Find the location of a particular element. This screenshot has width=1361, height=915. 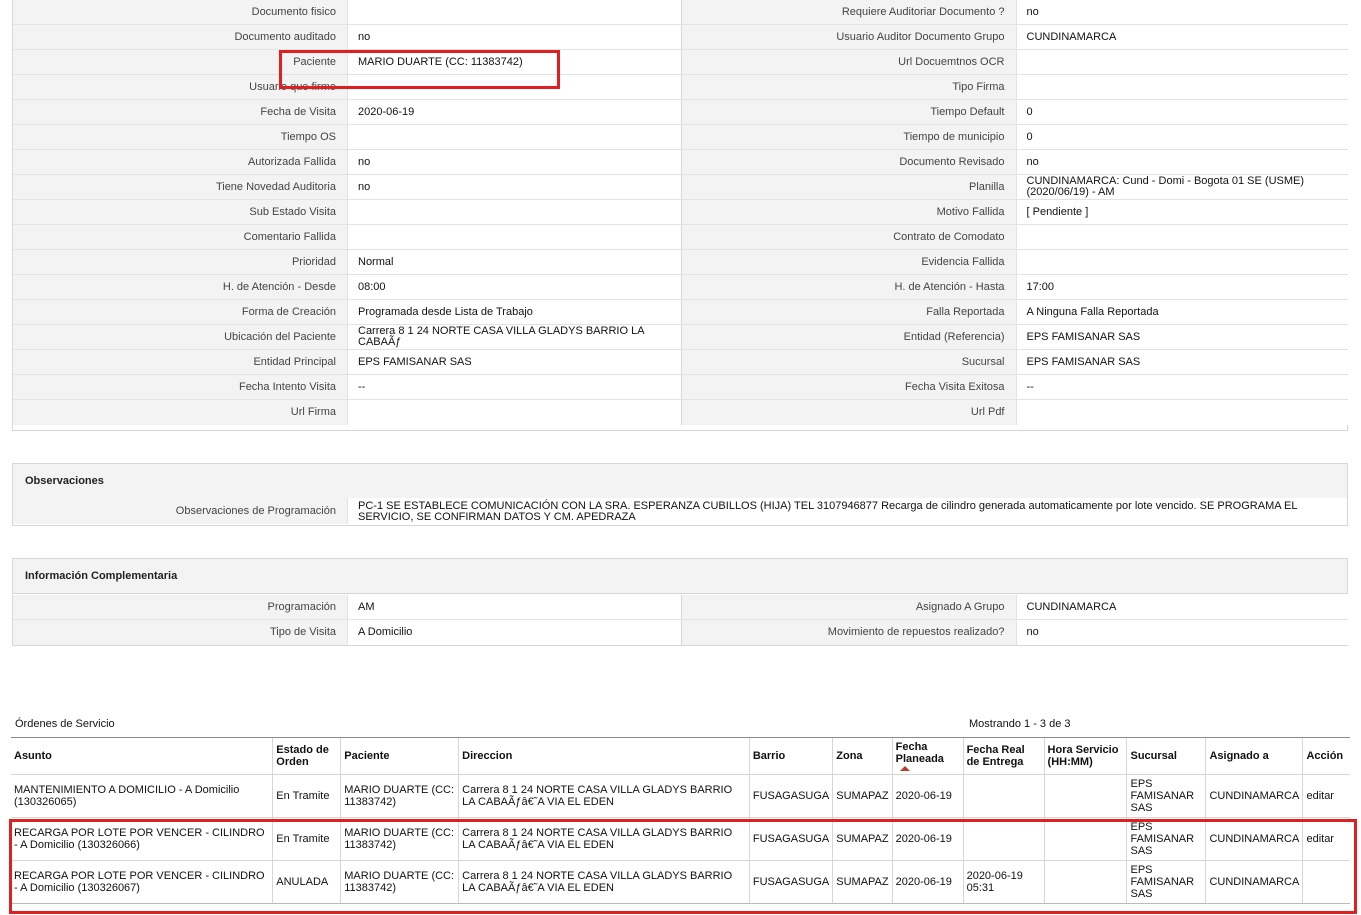

field-value-entidad-principal: EPS FAMISANAR SAS is located at coordinates (514, 362).